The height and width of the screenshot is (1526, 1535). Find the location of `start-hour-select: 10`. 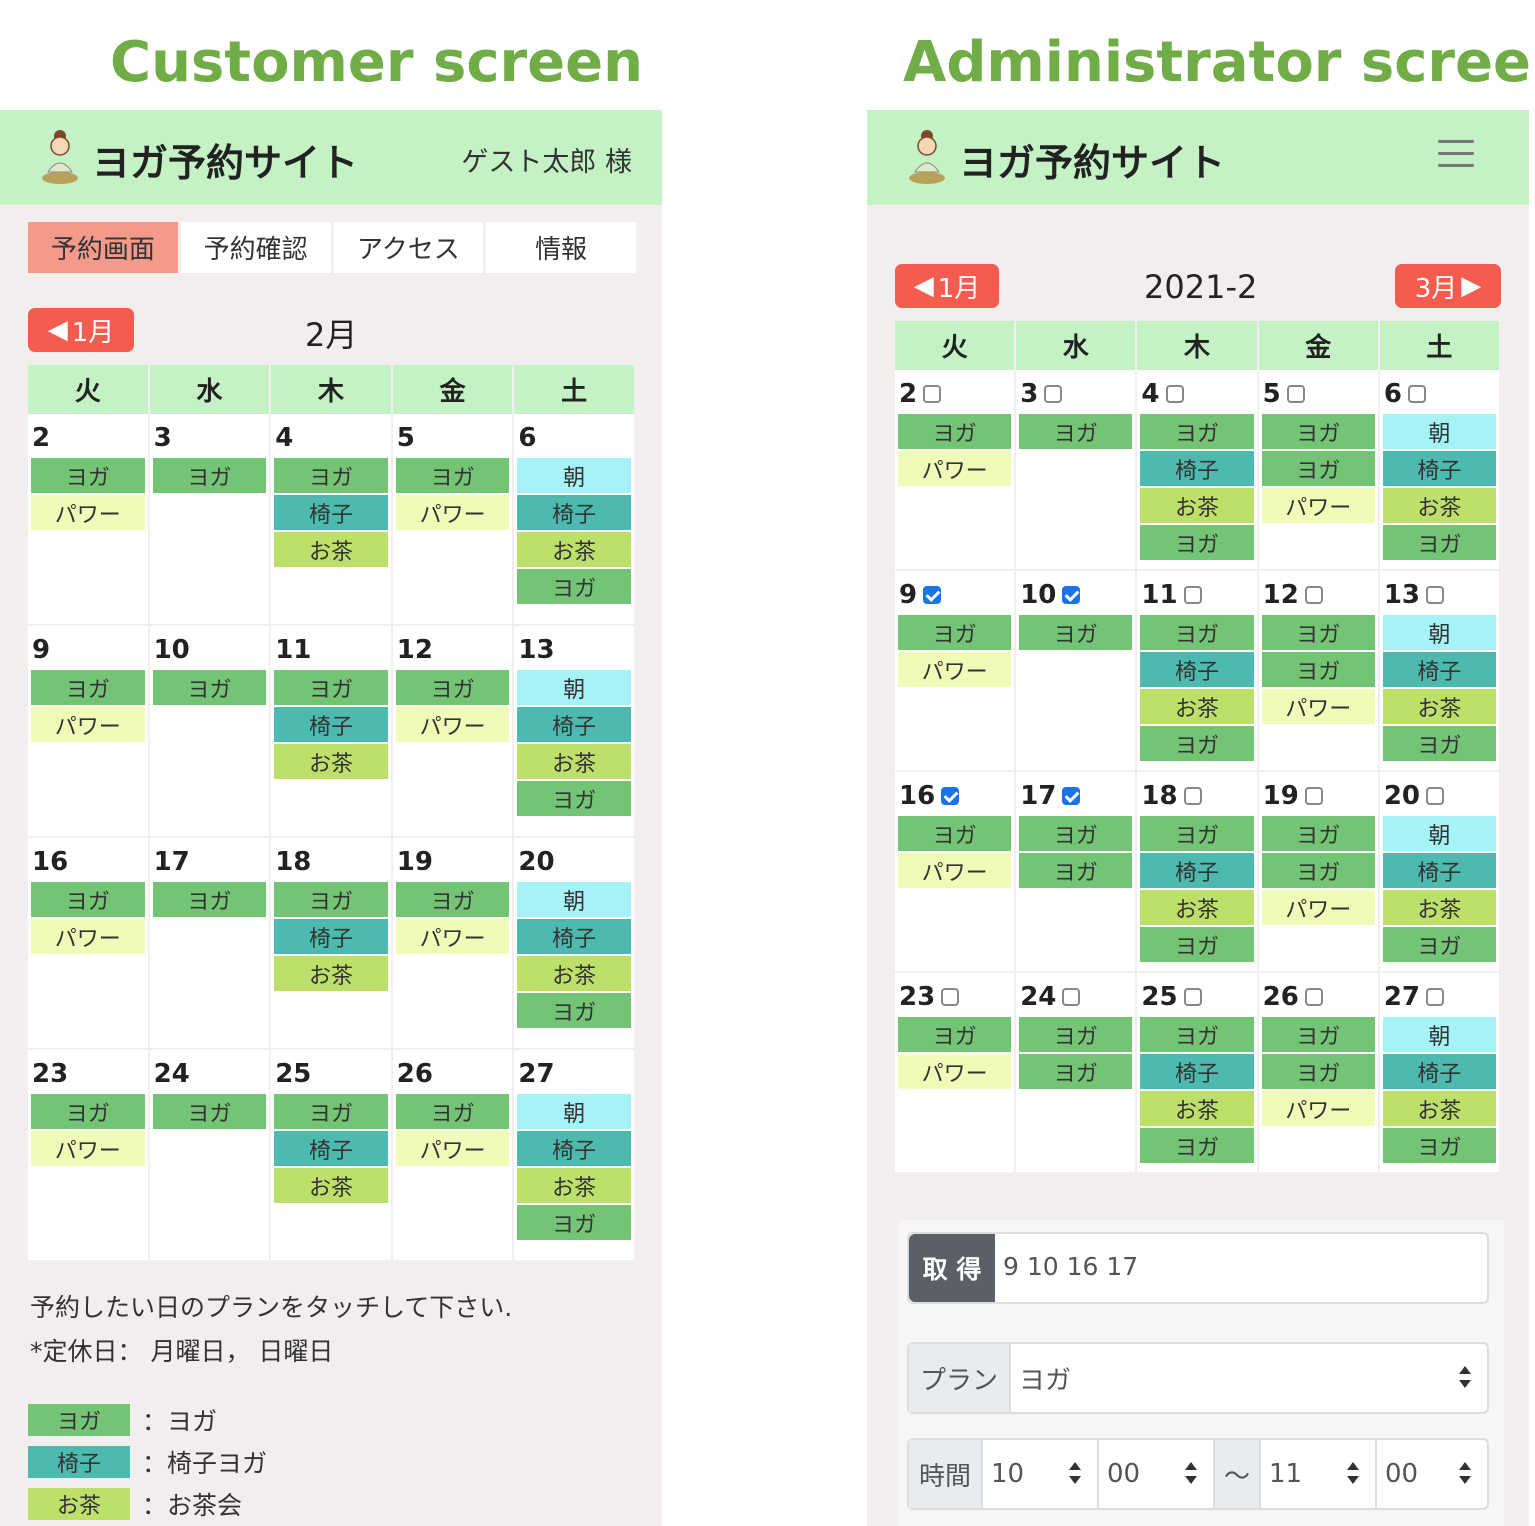

start-hour-select: 10 is located at coordinates (1041, 1474).